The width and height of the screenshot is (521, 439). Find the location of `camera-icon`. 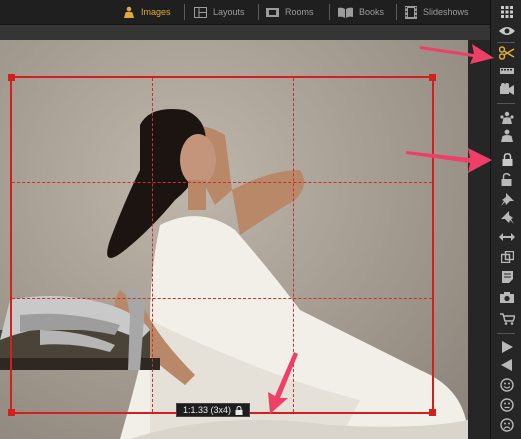

camera-icon is located at coordinates (507, 297).